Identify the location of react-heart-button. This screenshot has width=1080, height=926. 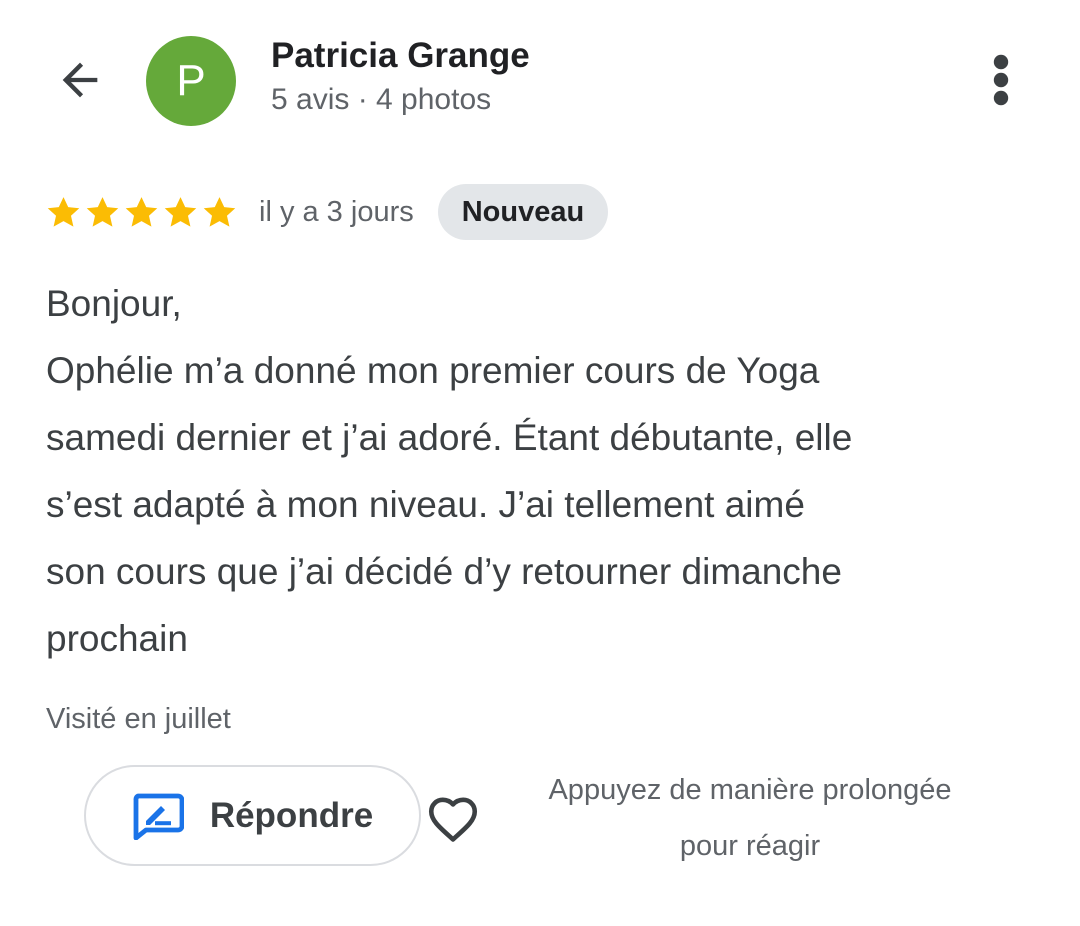
(453, 817).